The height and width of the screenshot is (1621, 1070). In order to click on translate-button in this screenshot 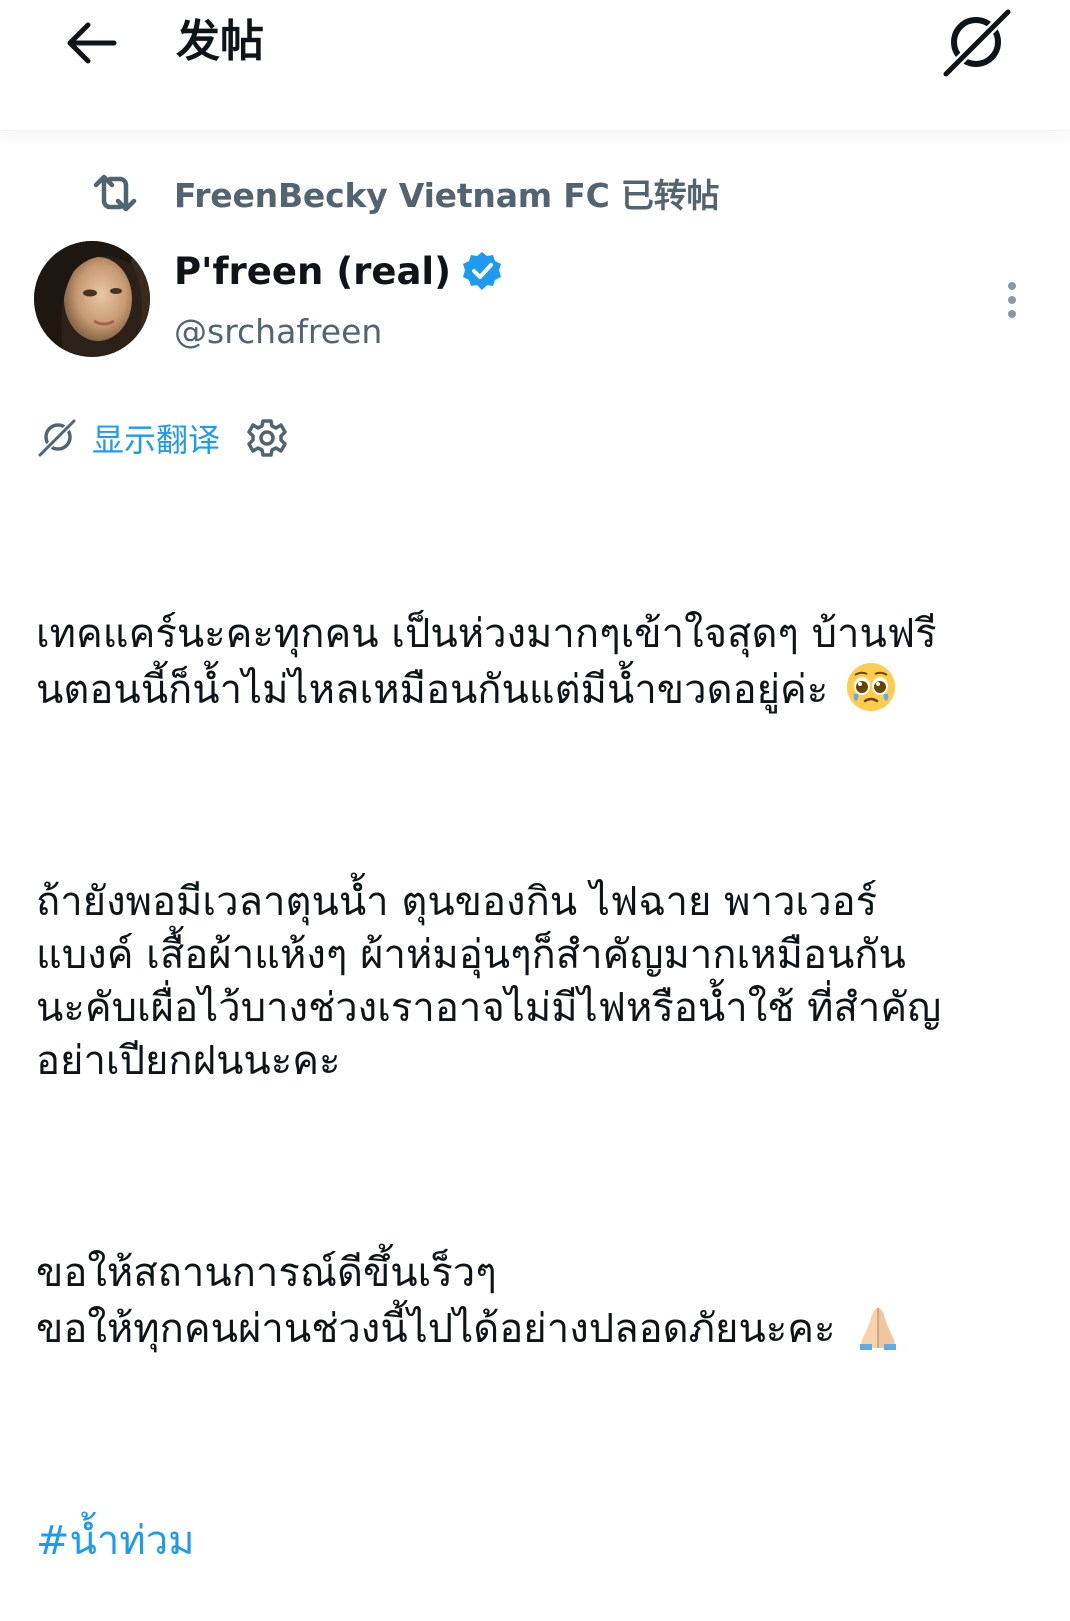, I will do `click(977, 41)`.